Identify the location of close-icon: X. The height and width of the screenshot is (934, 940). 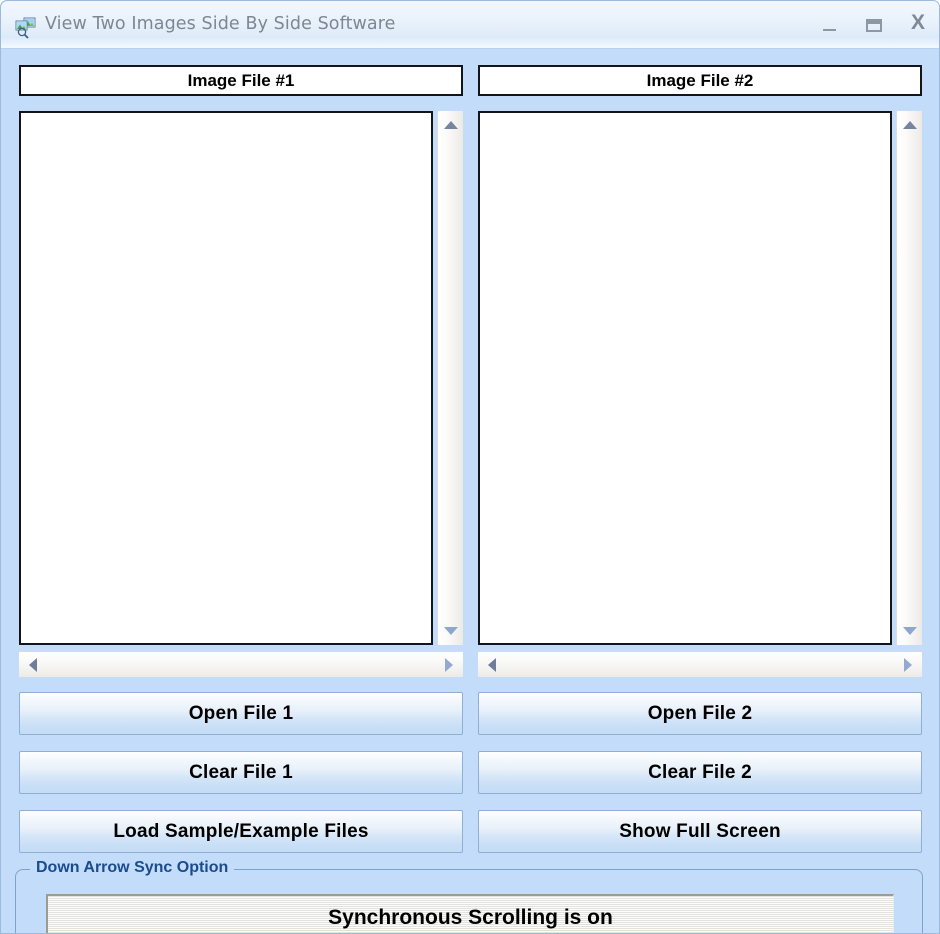
(918, 24).